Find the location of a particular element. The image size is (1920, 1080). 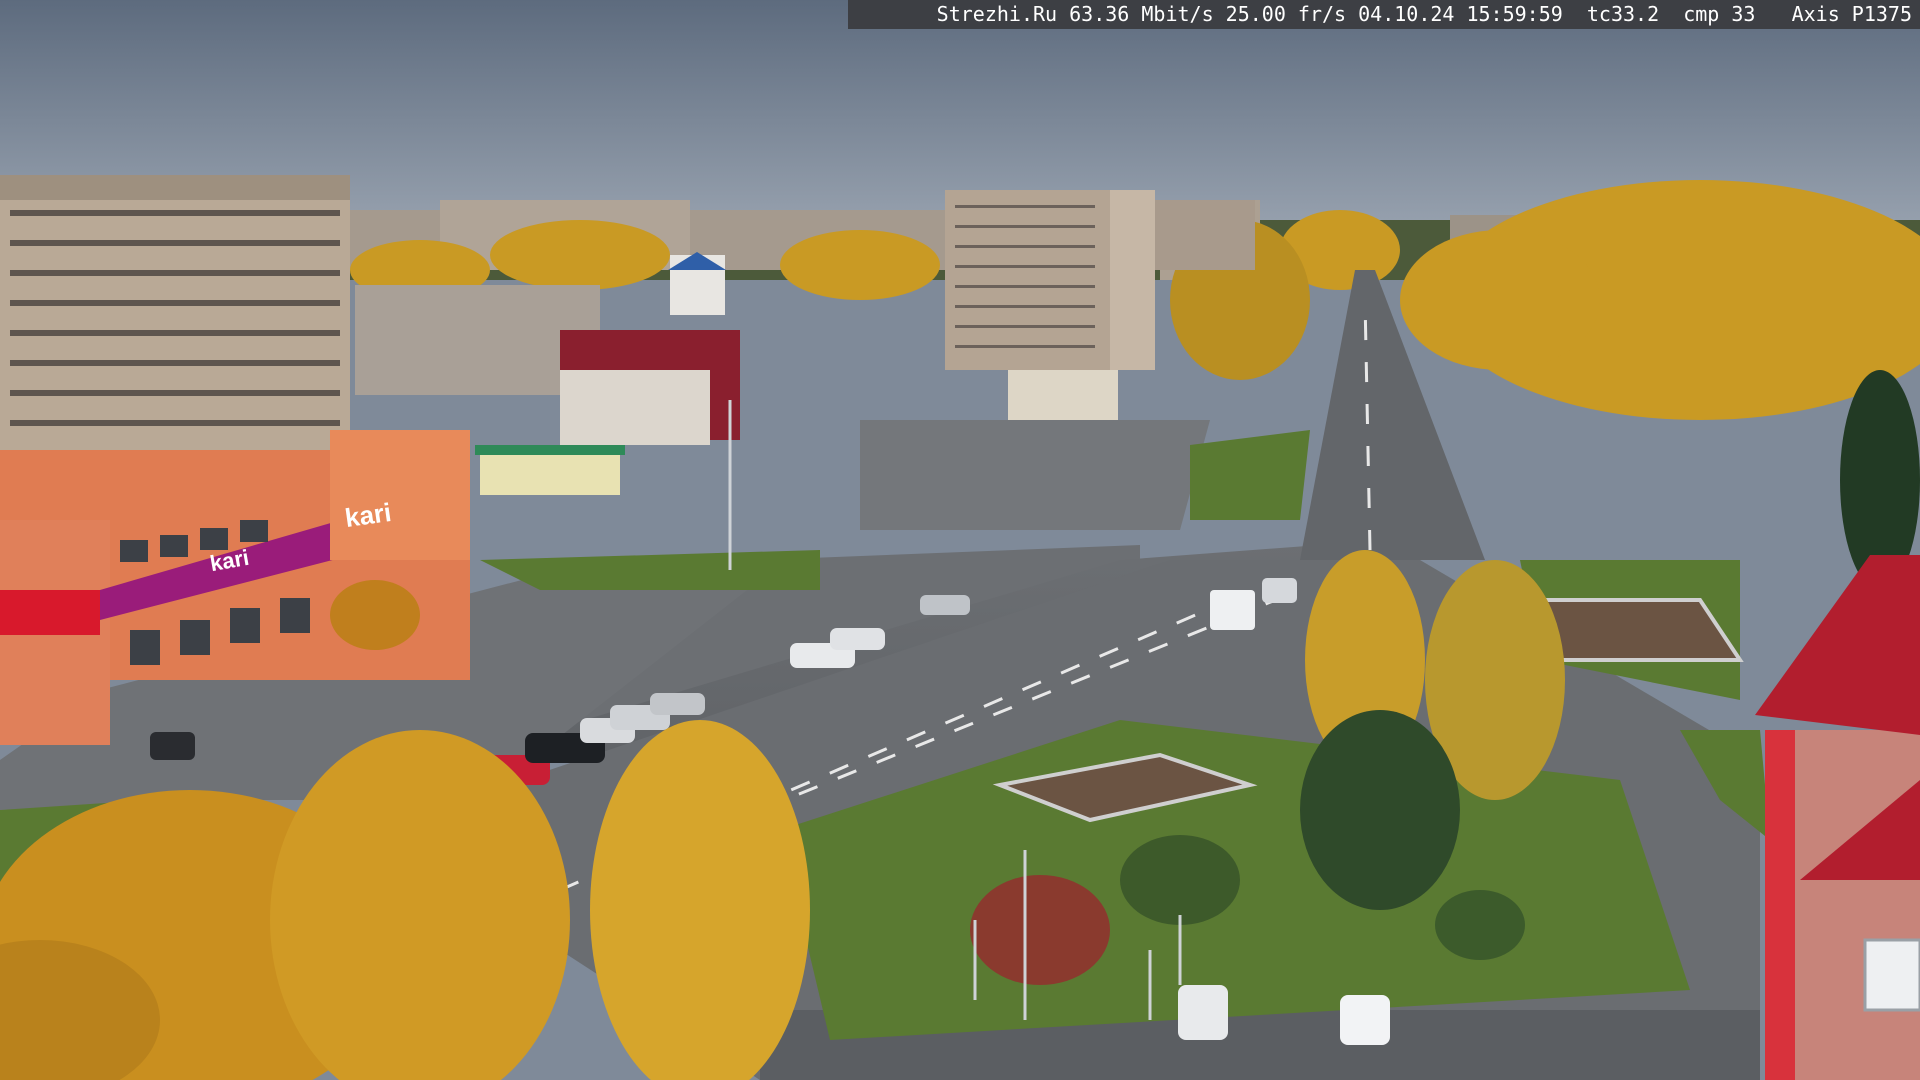

town-square is located at coordinates (1035, 475).